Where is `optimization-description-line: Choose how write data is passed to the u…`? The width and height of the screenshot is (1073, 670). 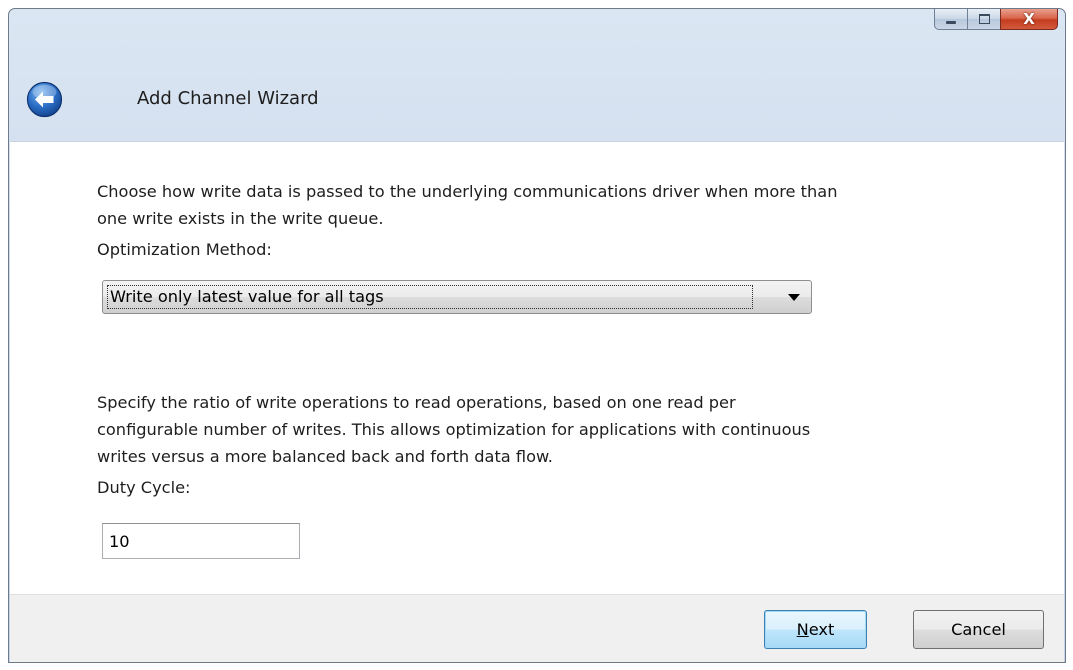
optimization-description-line: Choose how write data is passed to the u… is located at coordinates (467, 191).